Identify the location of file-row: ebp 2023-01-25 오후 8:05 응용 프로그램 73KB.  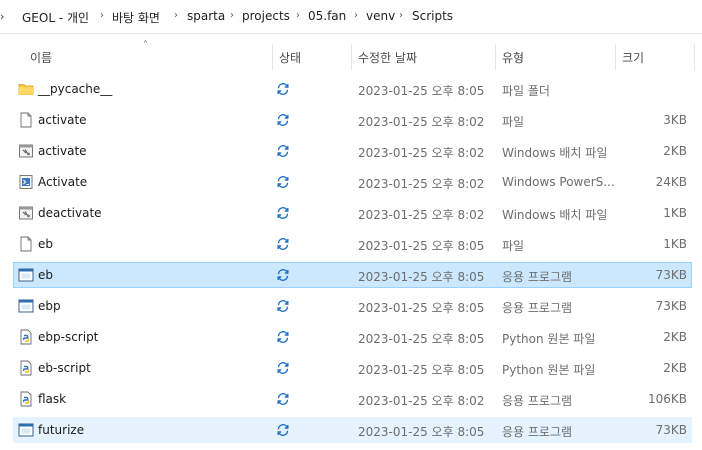
(352, 306).